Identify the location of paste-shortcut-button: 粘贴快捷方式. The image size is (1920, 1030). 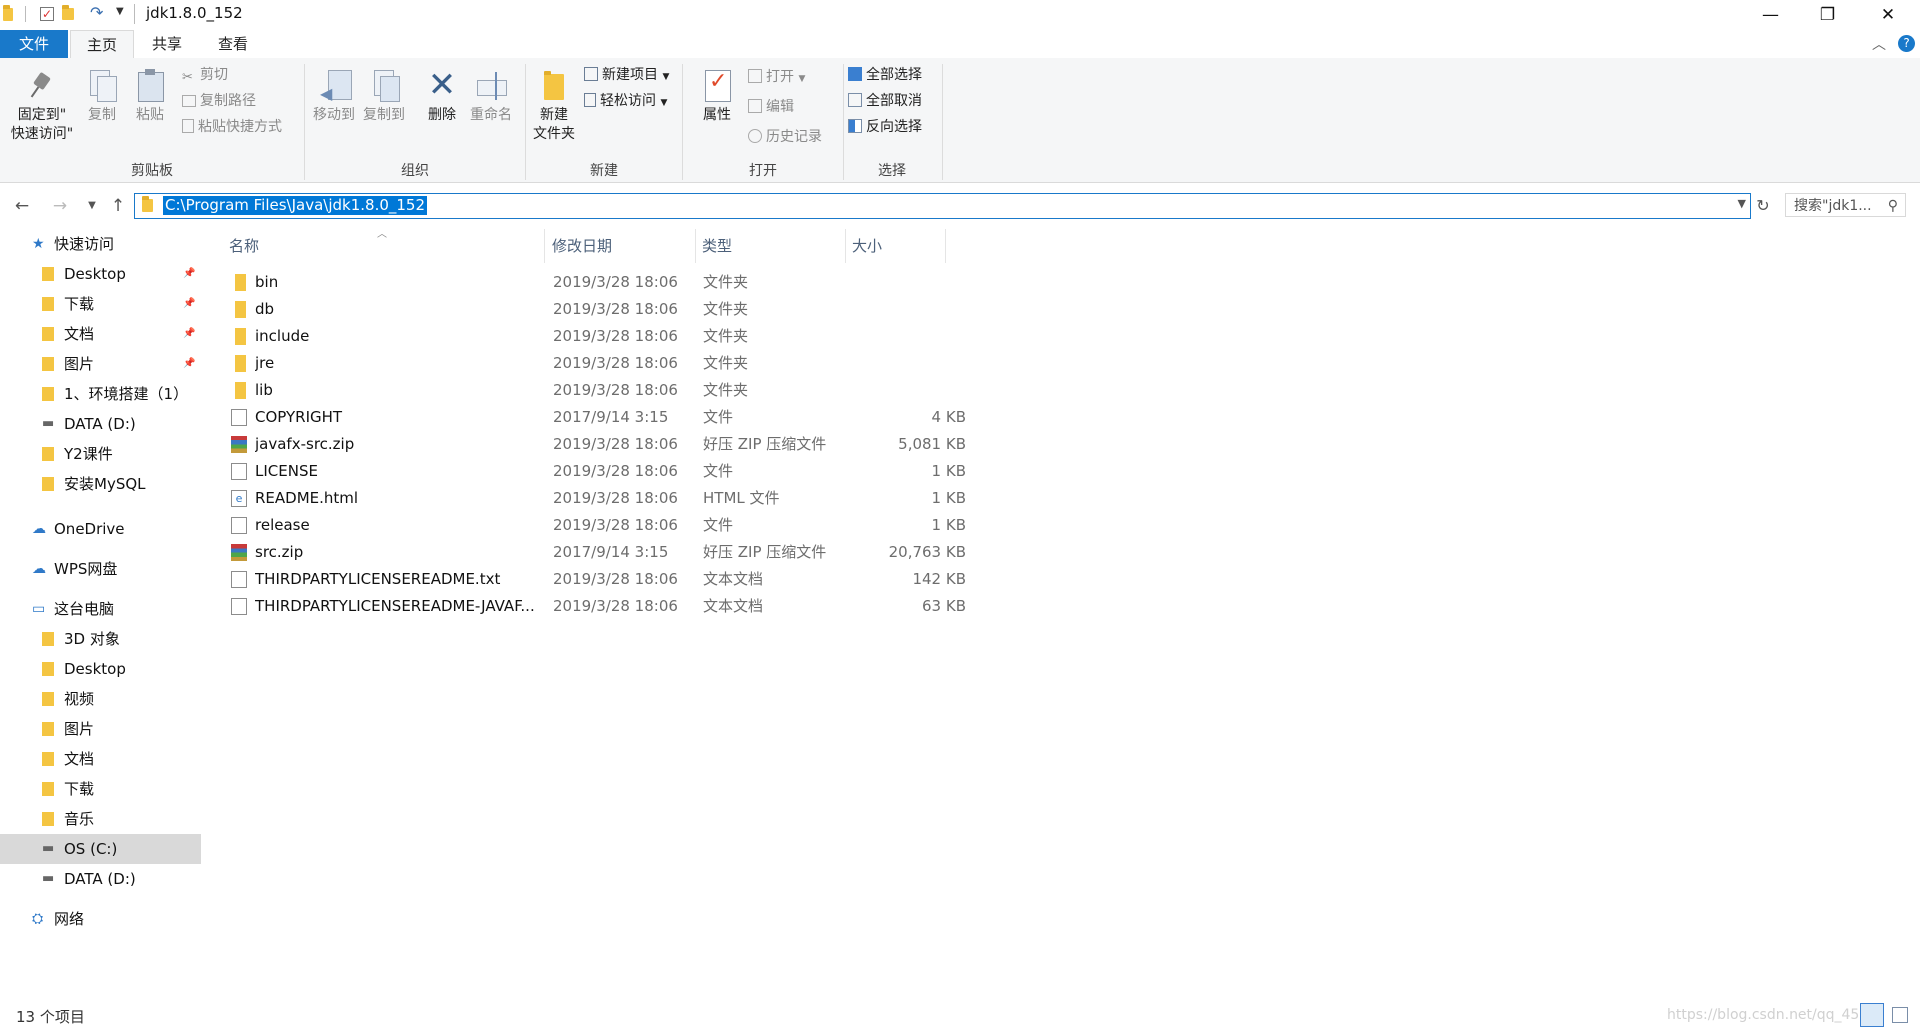
(232, 127).